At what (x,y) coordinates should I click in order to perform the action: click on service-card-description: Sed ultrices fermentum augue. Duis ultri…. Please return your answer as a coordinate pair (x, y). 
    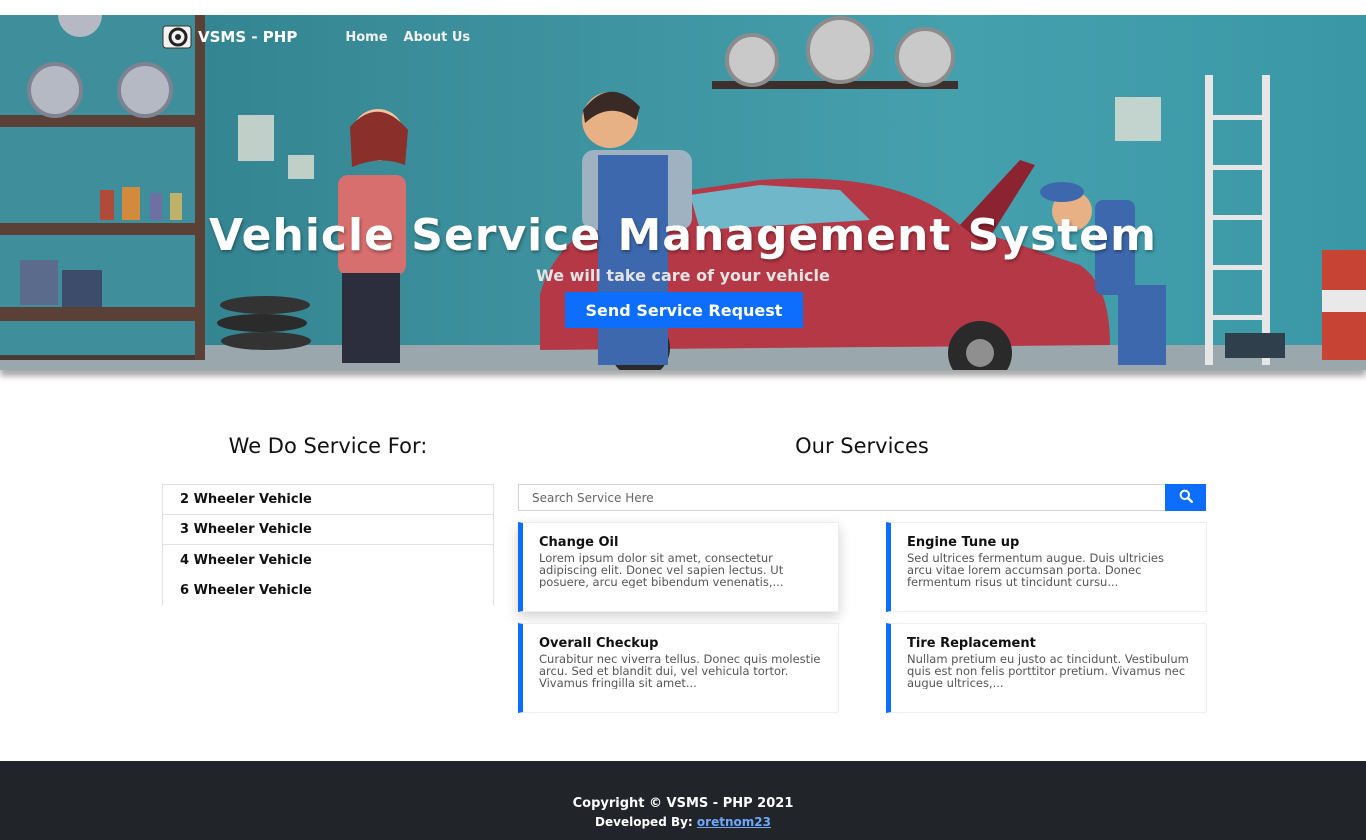
    Looking at the image, I should click on (1035, 570).